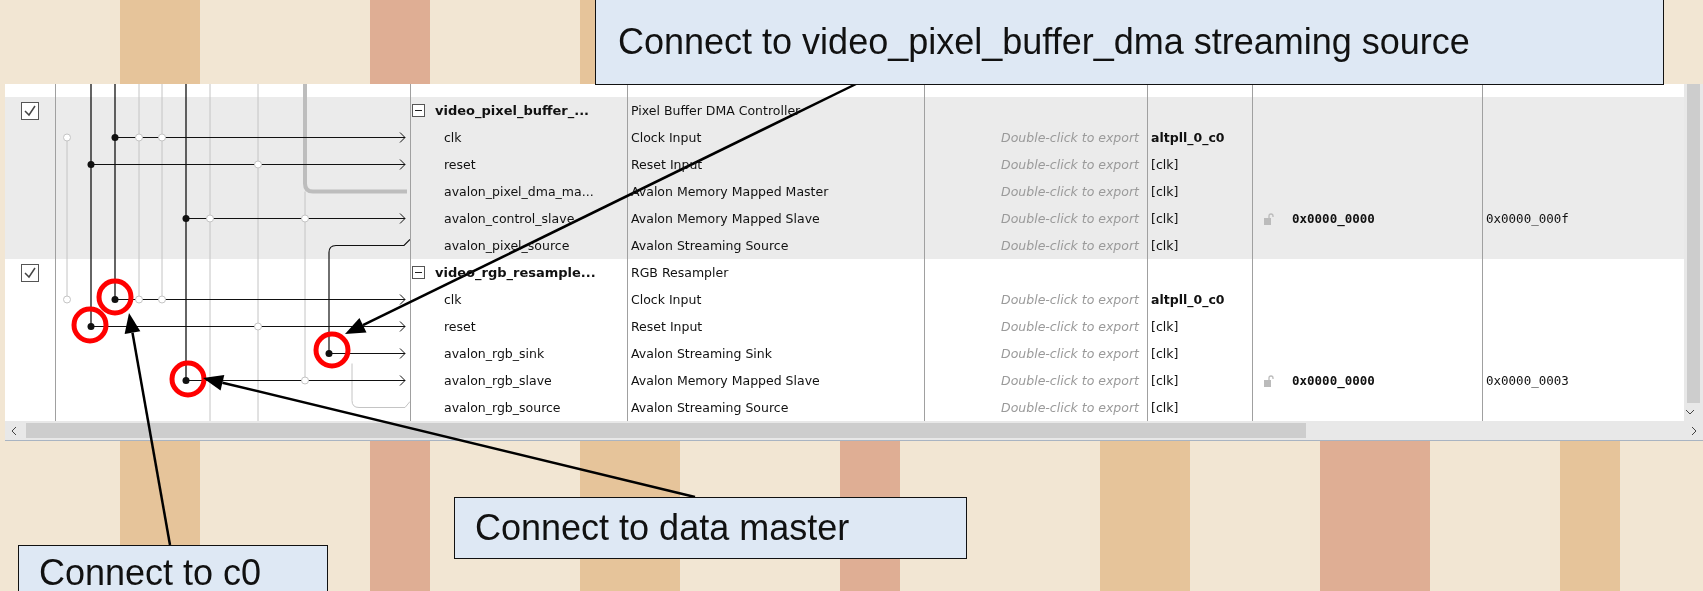  I want to click on interface-description: Avalon Streaming Sink, so click(701, 353).